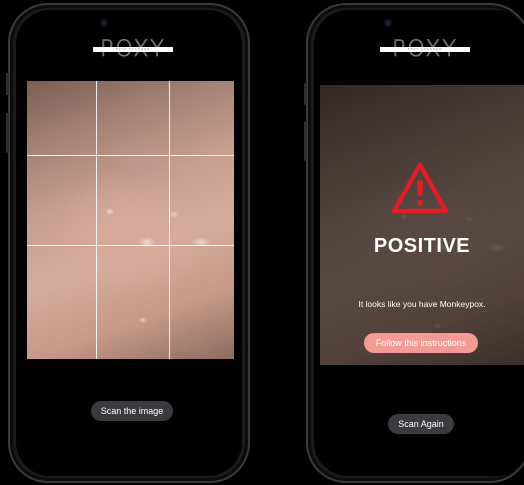 The height and width of the screenshot is (485, 524). Describe the element at coordinates (132, 411) in the screenshot. I see `scan-image-button: Scan the image` at that location.